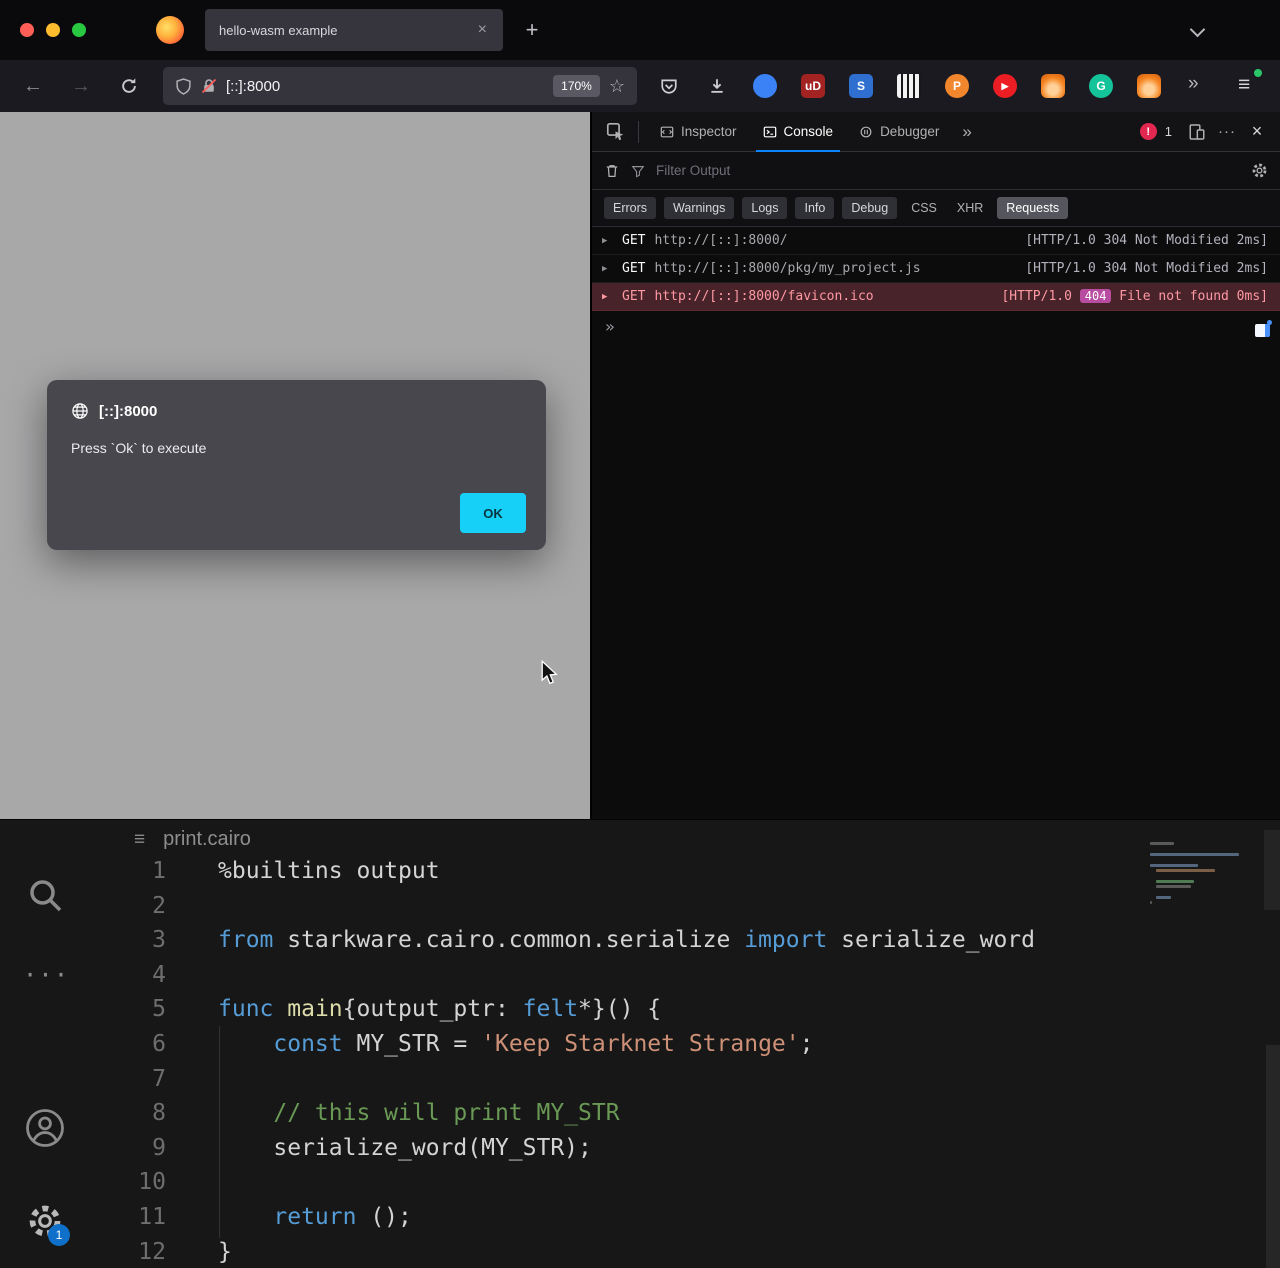 The image size is (1280, 1268). Describe the element at coordinates (909, 86) in the screenshot. I see `piano-icon` at that location.